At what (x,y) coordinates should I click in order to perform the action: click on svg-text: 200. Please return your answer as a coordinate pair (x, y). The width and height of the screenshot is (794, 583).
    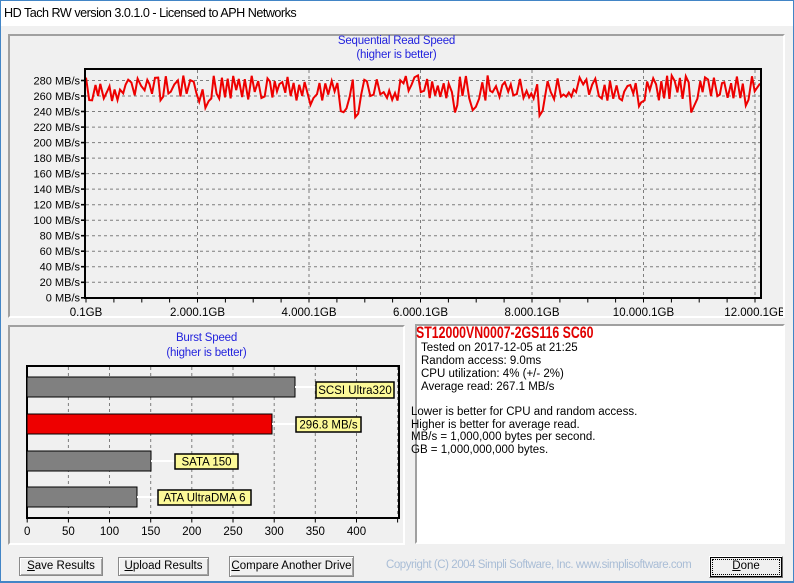
    Looking at the image, I should click on (191, 532).